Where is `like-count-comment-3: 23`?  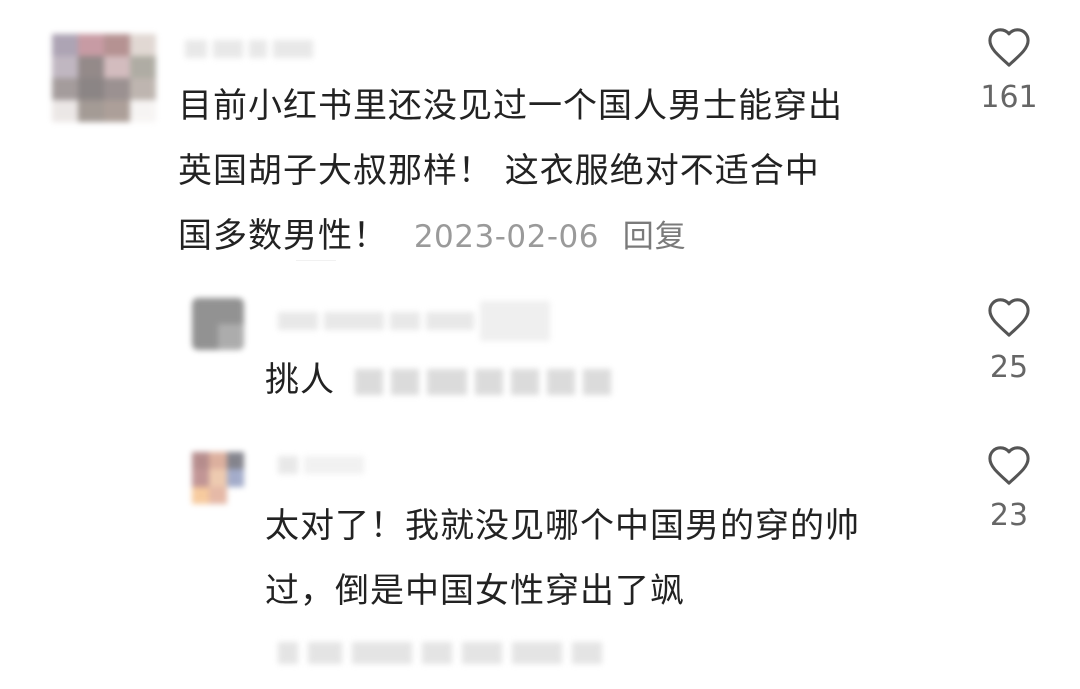 like-count-comment-3: 23 is located at coordinates (1009, 515).